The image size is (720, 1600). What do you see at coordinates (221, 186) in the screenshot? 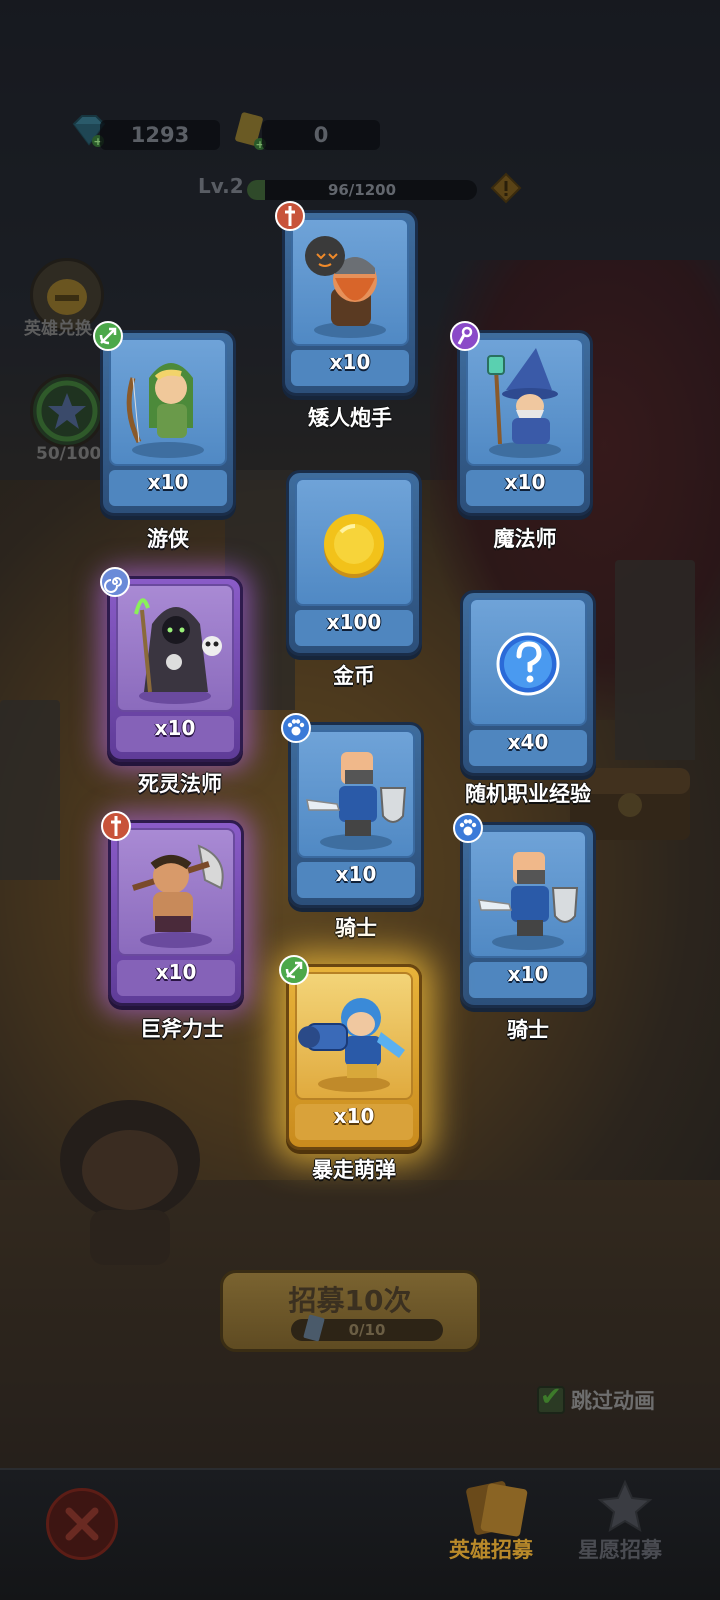
I see `player-level: Lv.2` at bounding box center [221, 186].